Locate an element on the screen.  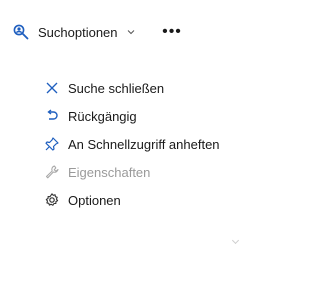
menu-item-close-search: Suche schließen is located at coordinates (136, 88).